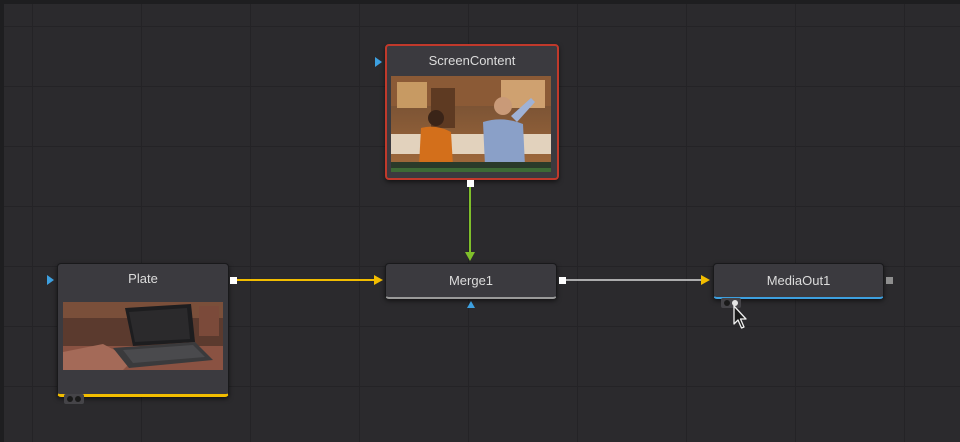 The height and width of the screenshot is (442, 960). Describe the element at coordinates (740, 317) in the screenshot. I see `mouse-pointer-icon` at that location.